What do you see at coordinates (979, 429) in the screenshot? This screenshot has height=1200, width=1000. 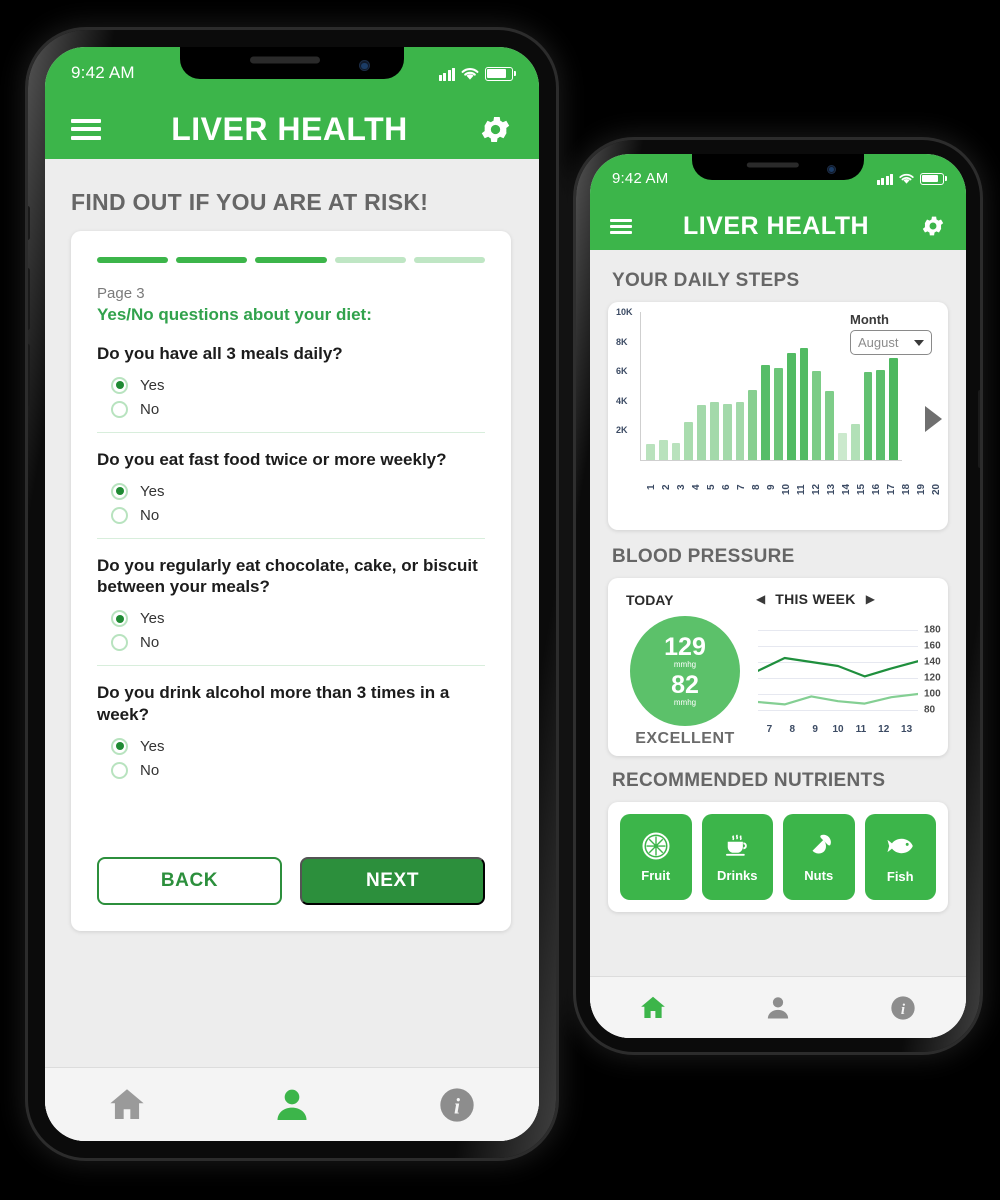 I see `power-button-back` at bounding box center [979, 429].